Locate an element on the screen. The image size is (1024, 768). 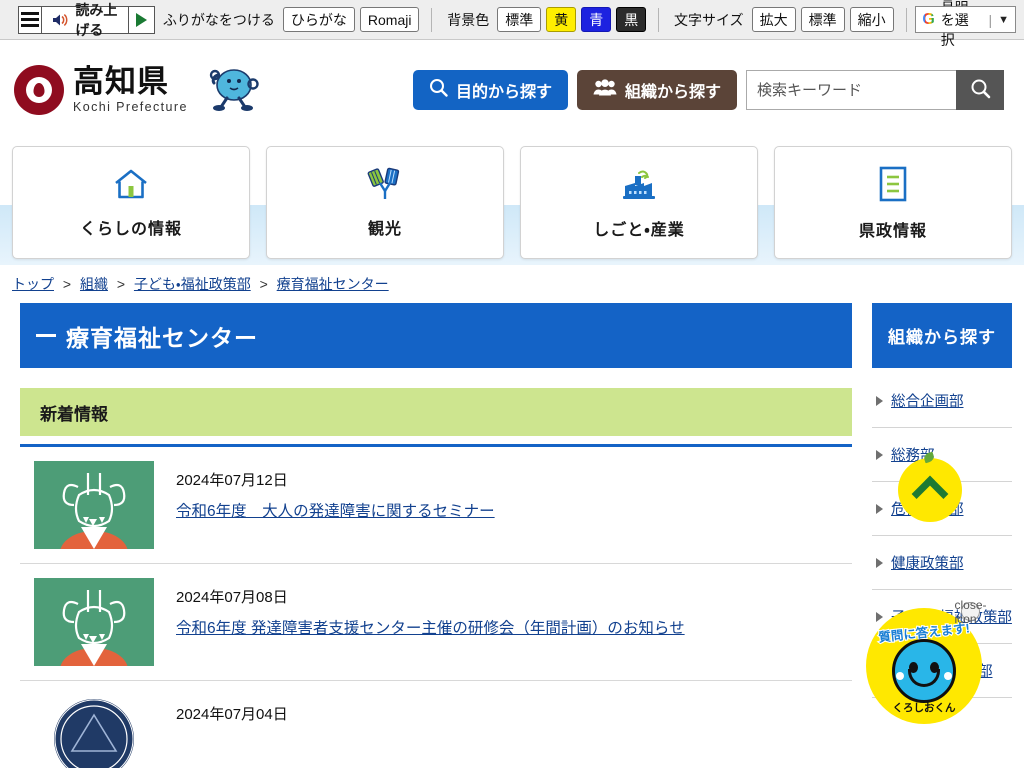
search-submit-button is located at coordinates (980, 90).